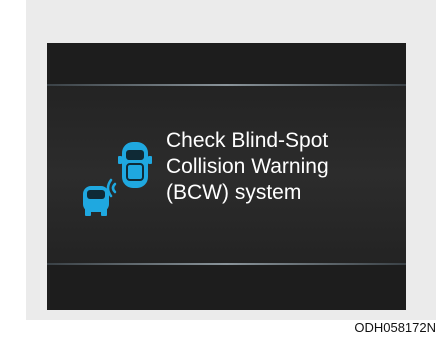  I want to click on message-line-3: (BCW) system, so click(234, 192).